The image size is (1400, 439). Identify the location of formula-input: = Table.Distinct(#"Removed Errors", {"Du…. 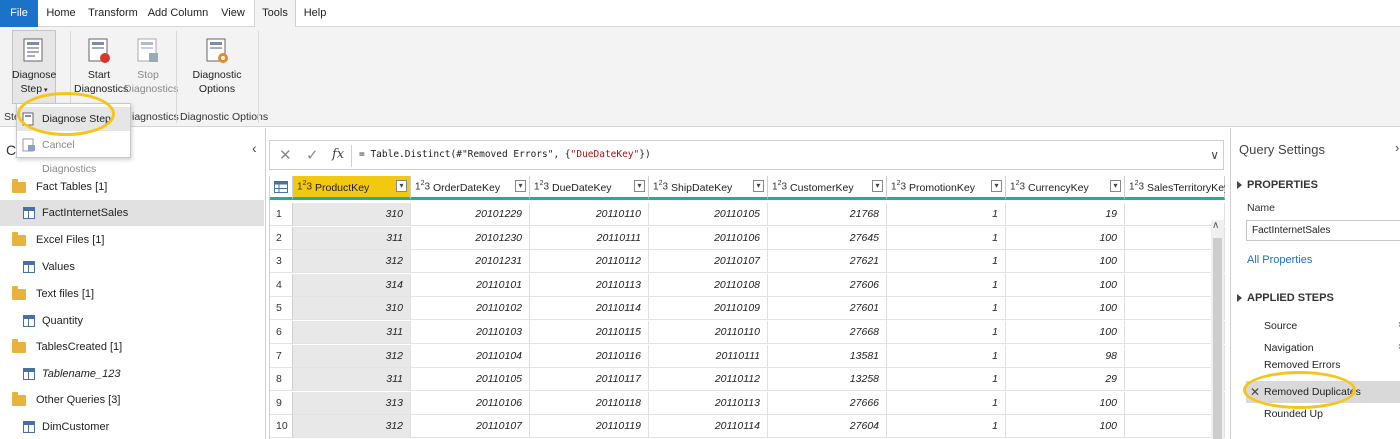
(505, 154).